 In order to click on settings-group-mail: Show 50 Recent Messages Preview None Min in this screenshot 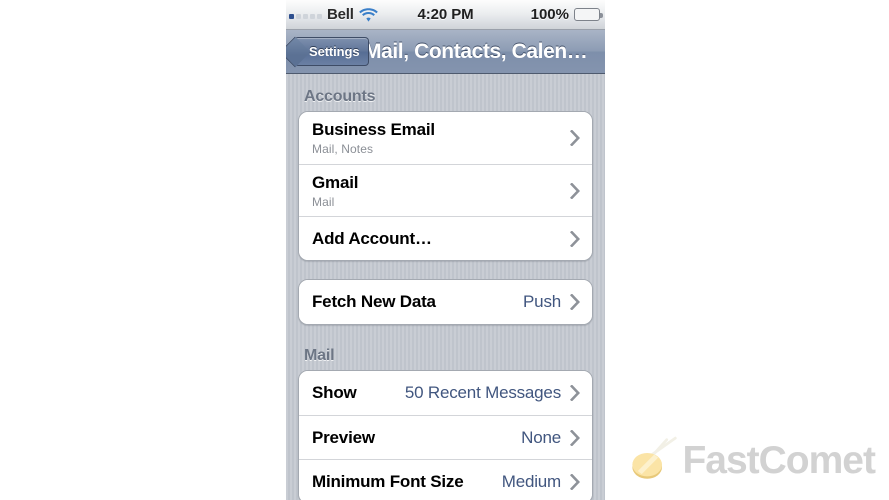, I will do `click(445, 435)`.